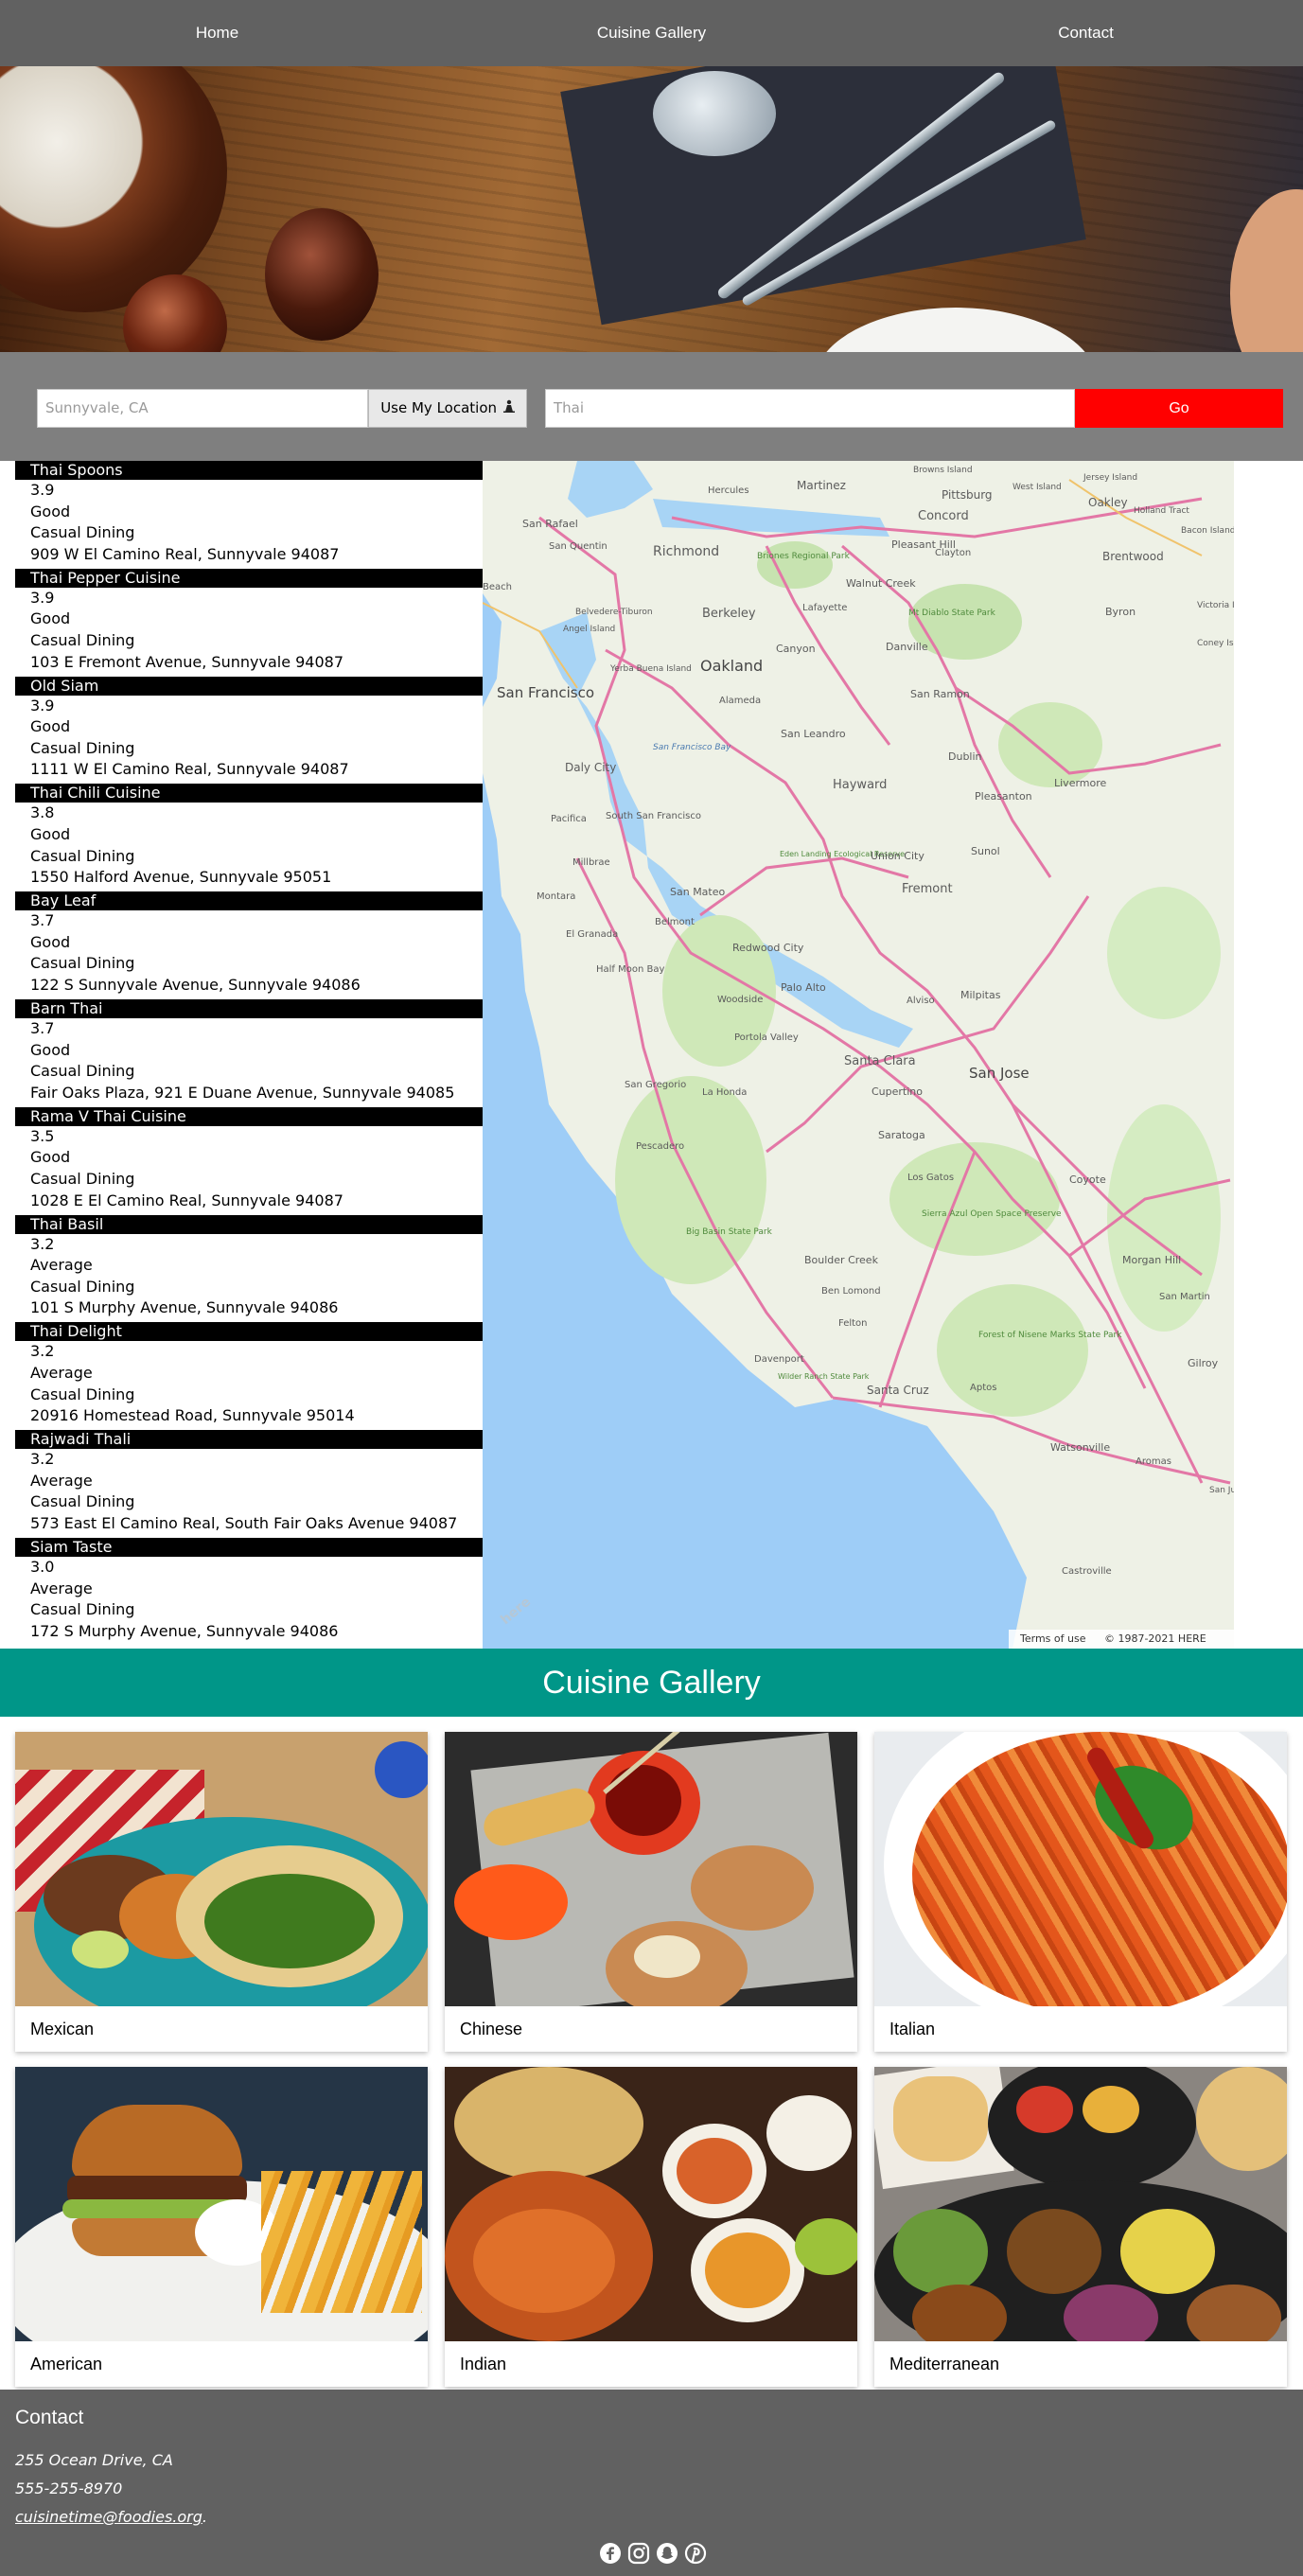 This screenshot has height=2576, width=1303. What do you see at coordinates (1080, 1892) in the screenshot?
I see `gallery-card-italian: Italian` at bounding box center [1080, 1892].